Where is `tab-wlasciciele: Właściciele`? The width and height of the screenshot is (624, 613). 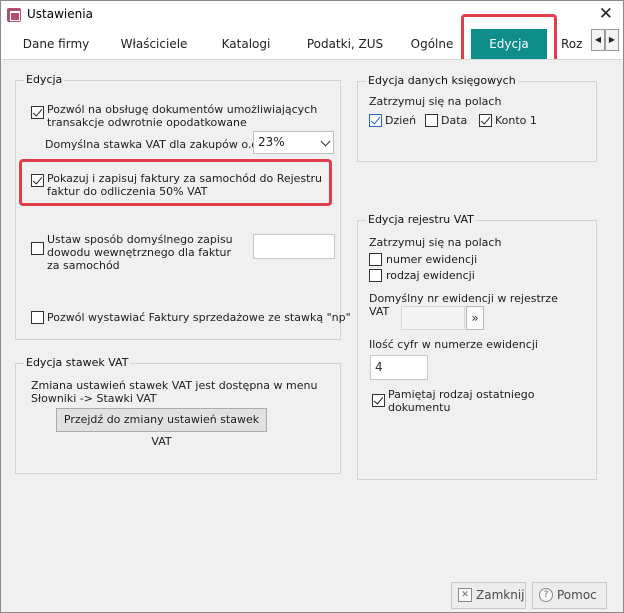 tab-wlasciciele: Właściciele is located at coordinates (154, 44).